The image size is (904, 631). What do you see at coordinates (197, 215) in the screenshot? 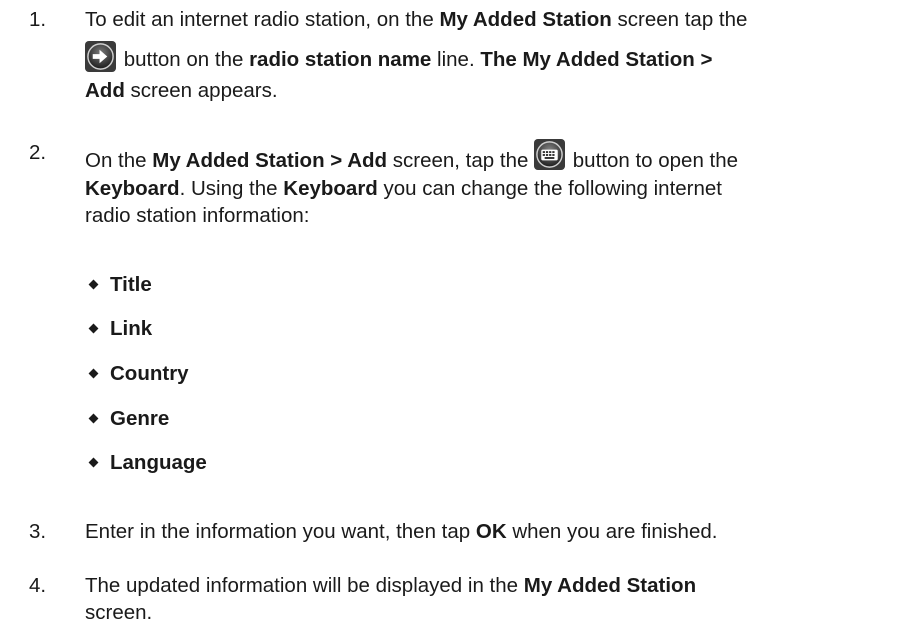
I see `step-2-line-3: radio station information:` at bounding box center [197, 215].